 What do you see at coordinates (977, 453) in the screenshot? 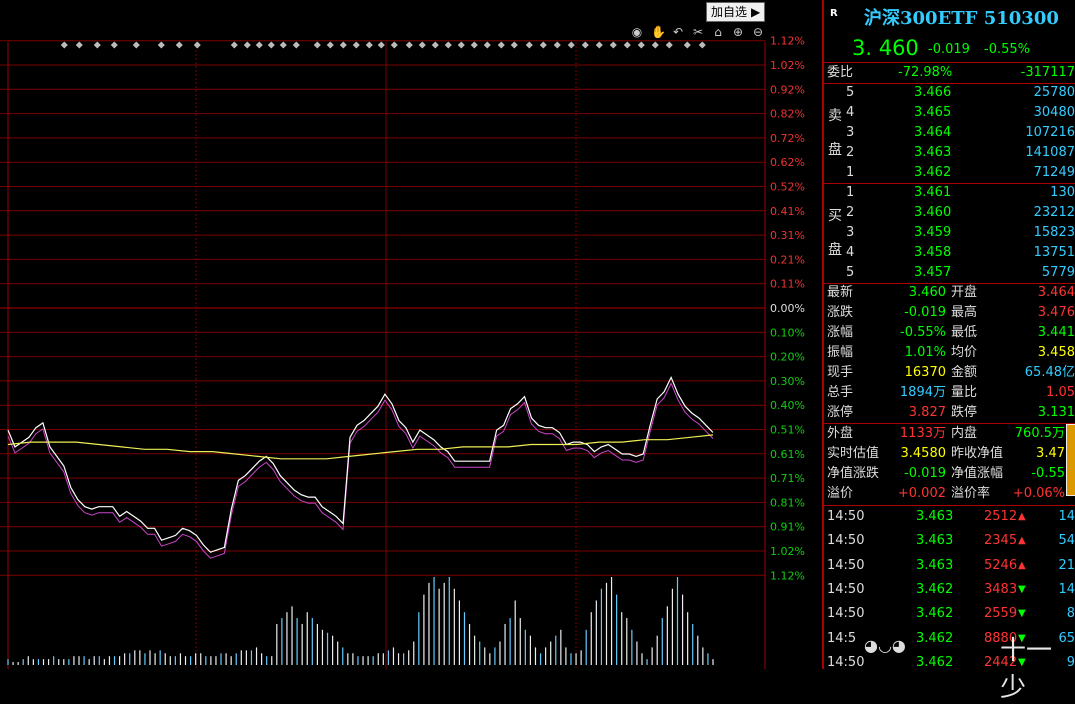
I see `stat-label: 昨收净值` at bounding box center [977, 453].